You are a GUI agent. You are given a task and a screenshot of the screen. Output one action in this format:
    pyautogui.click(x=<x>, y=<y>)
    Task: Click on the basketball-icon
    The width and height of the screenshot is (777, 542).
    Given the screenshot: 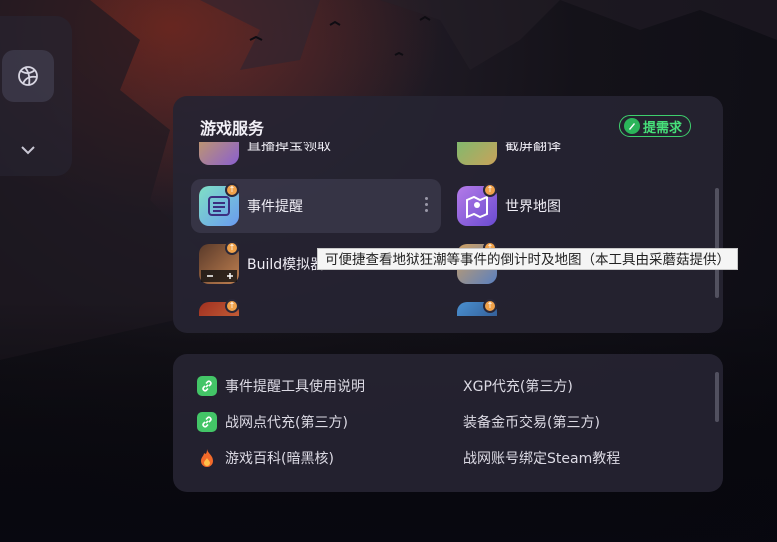 What is the action you would take?
    pyautogui.click(x=28, y=76)
    